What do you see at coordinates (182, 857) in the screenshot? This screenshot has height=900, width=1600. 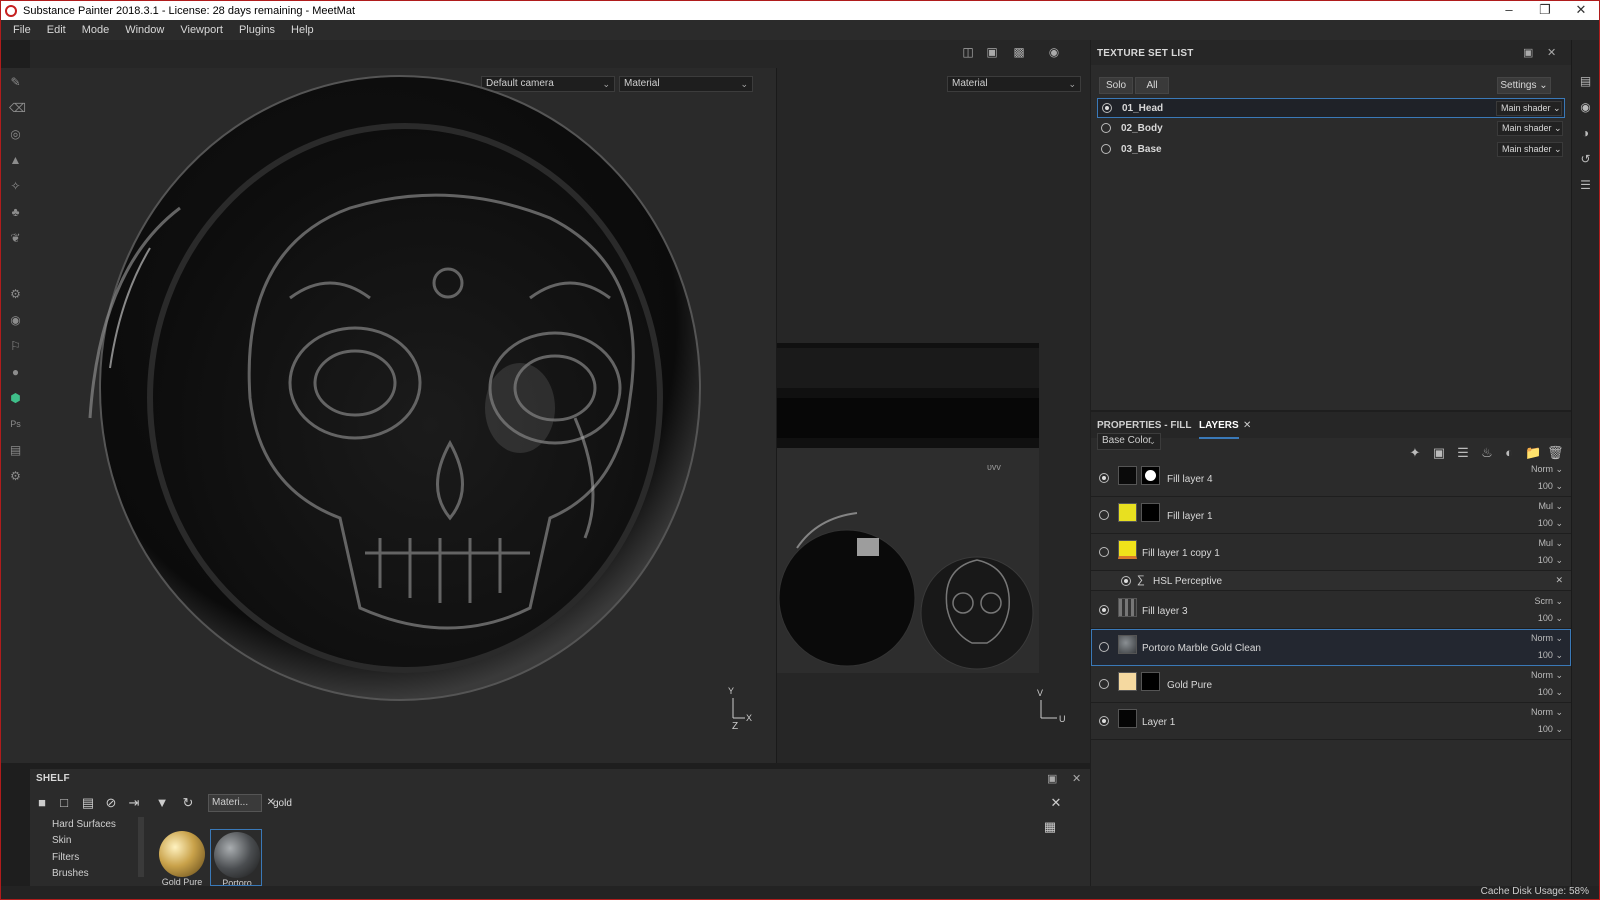 I see `material-thumbnail: Gold Pure` at bounding box center [182, 857].